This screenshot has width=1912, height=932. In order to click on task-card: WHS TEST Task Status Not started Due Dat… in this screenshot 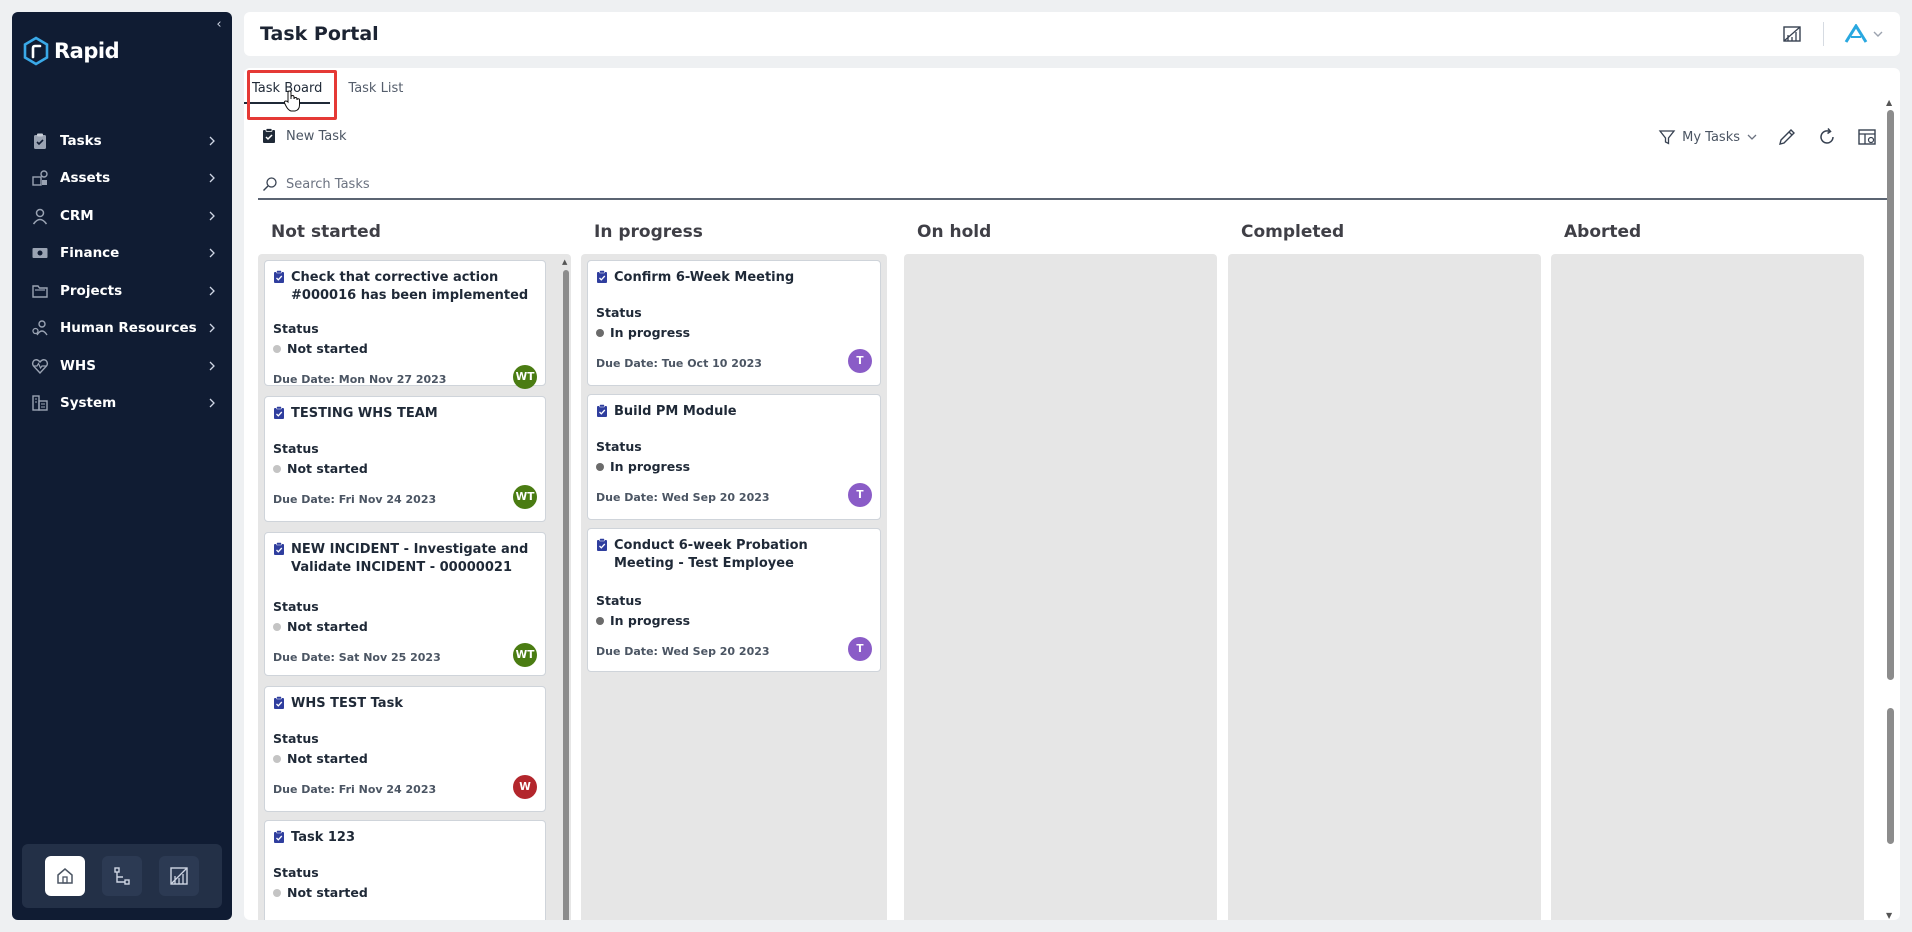, I will do `click(405, 749)`.